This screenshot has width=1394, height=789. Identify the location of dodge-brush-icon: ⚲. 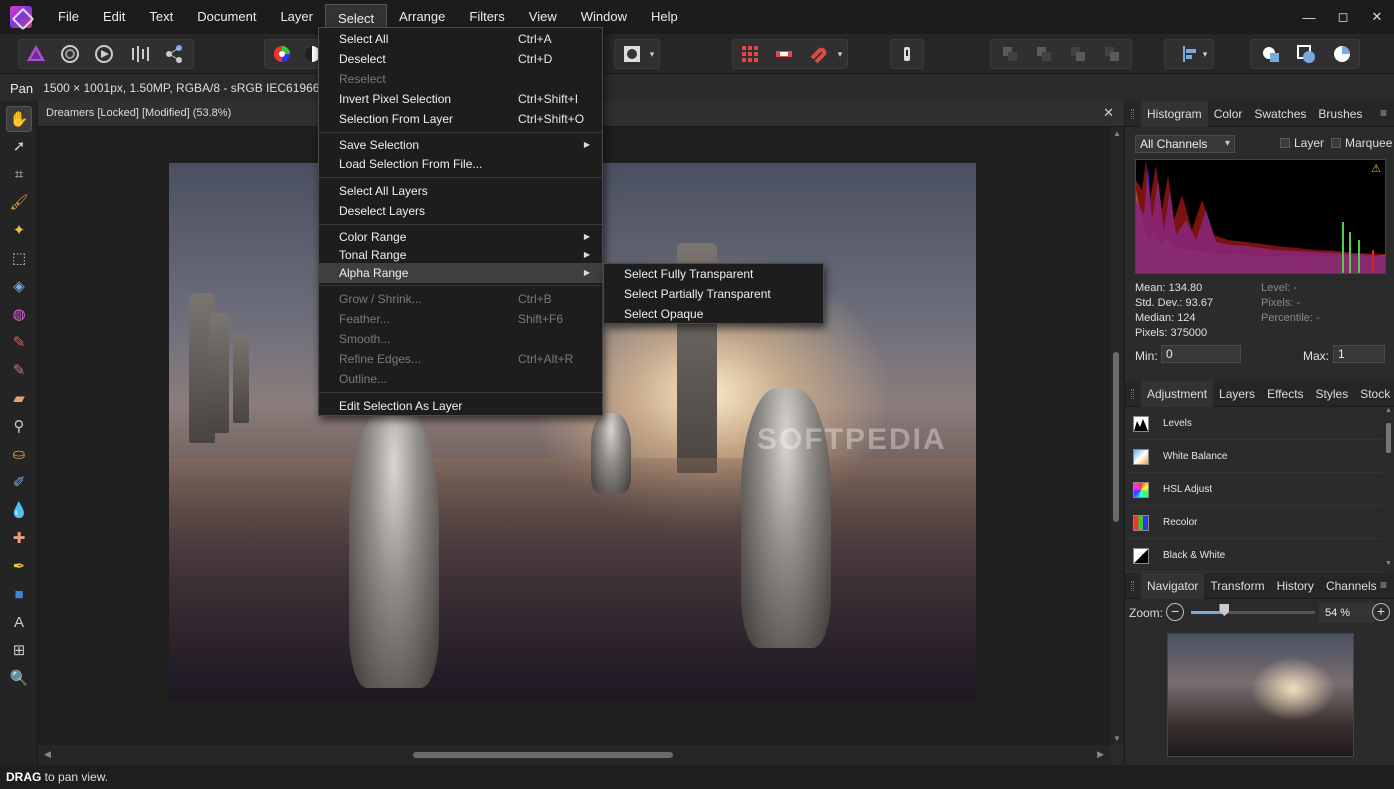
(19, 426).